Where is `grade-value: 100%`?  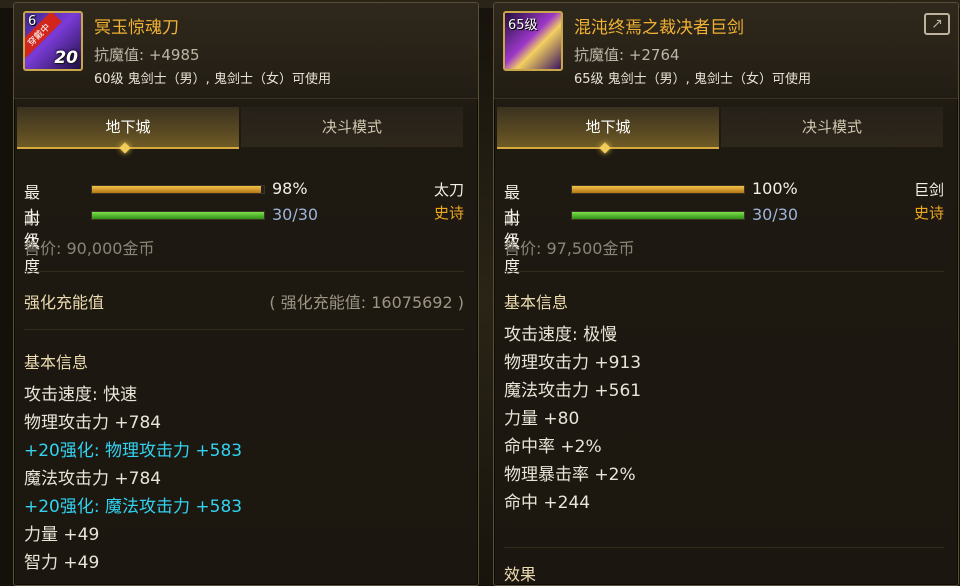 grade-value: 100% is located at coordinates (775, 188).